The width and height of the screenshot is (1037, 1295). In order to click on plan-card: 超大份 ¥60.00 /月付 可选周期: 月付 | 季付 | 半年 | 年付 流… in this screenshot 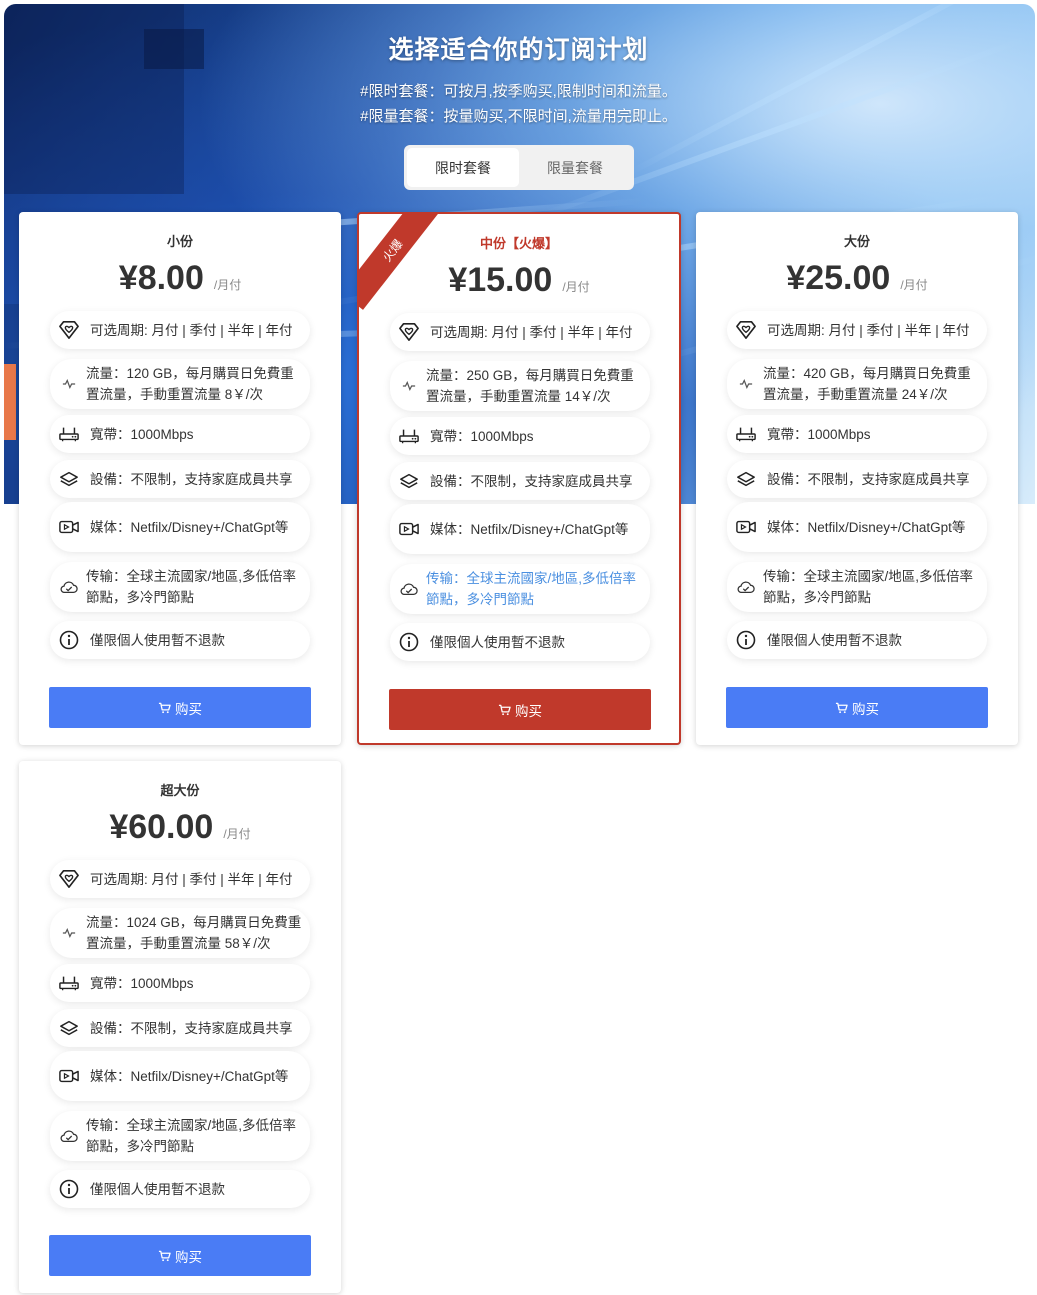, I will do `click(180, 1027)`.